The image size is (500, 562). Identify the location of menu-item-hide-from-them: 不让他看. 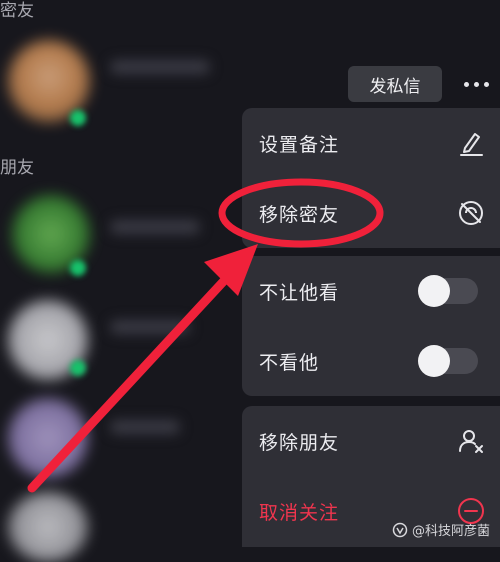
(371, 291).